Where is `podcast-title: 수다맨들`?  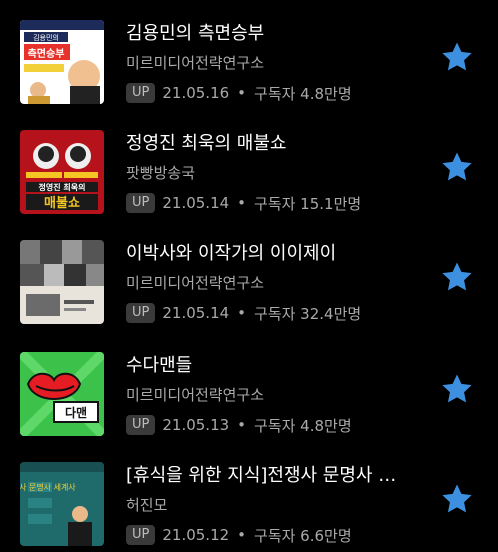 podcast-title: 수다맨들 is located at coordinates (276, 366).